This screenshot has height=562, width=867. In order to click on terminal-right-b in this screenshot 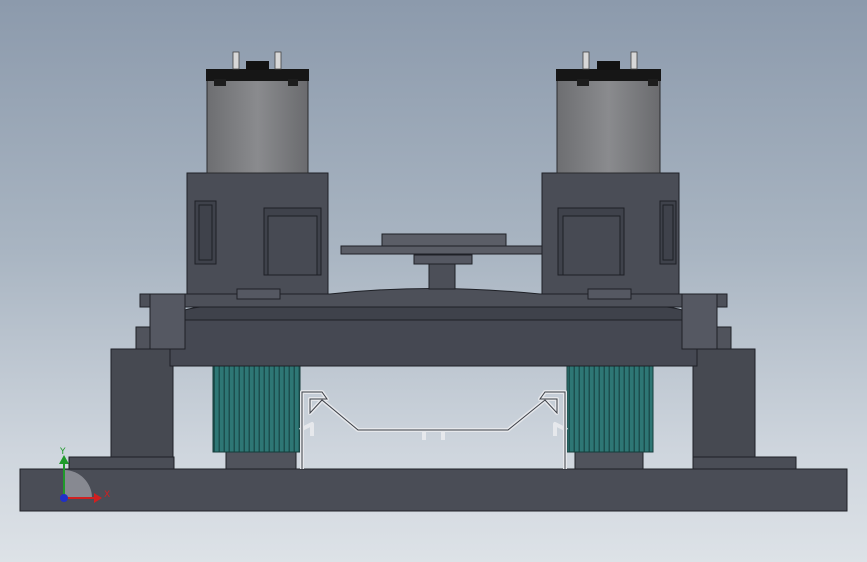, I will do `click(634, 60)`.